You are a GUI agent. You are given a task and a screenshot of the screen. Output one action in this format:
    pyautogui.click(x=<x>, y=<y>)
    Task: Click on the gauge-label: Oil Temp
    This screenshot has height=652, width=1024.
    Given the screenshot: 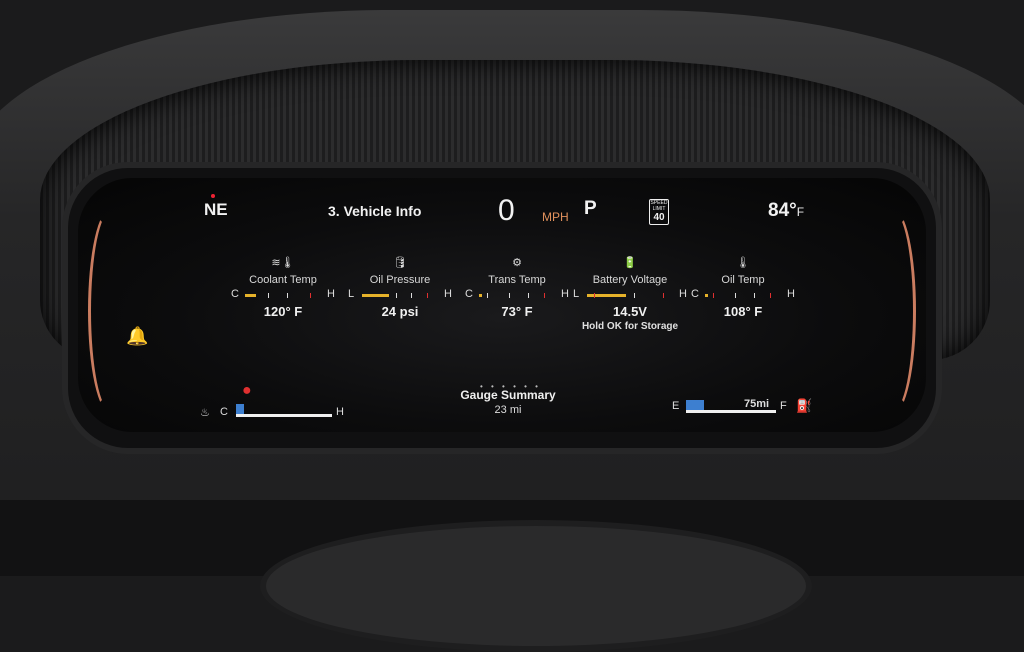 What is the action you would take?
    pyautogui.click(x=743, y=280)
    